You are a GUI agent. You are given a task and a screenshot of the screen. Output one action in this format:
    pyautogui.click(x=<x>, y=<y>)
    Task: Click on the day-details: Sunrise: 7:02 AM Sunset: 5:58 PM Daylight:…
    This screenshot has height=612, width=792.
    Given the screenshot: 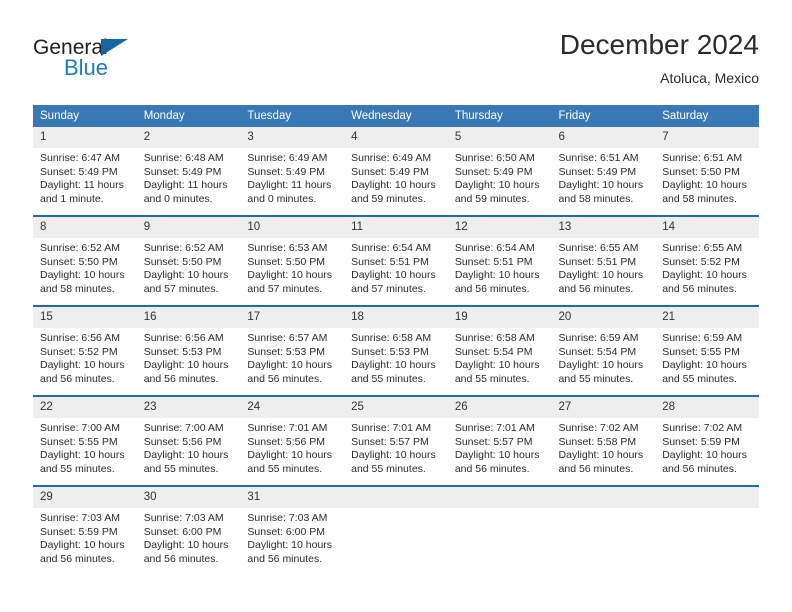 What is the action you would take?
    pyautogui.click(x=604, y=447)
    